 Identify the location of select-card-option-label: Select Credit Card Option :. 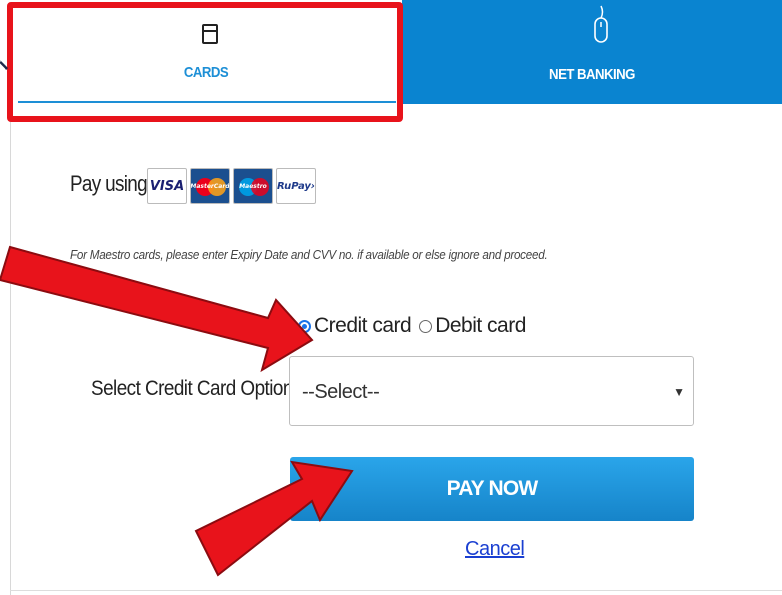
(197, 388).